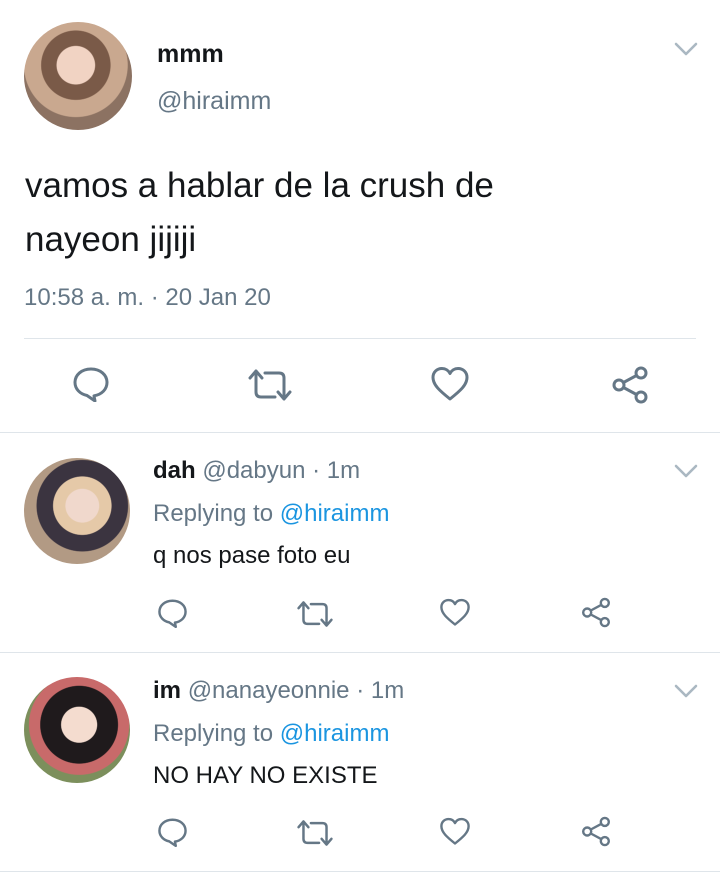  Describe the element at coordinates (111, 239) in the screenshot. I see `tweet-text-line2: nayeon jijiji` at that location.